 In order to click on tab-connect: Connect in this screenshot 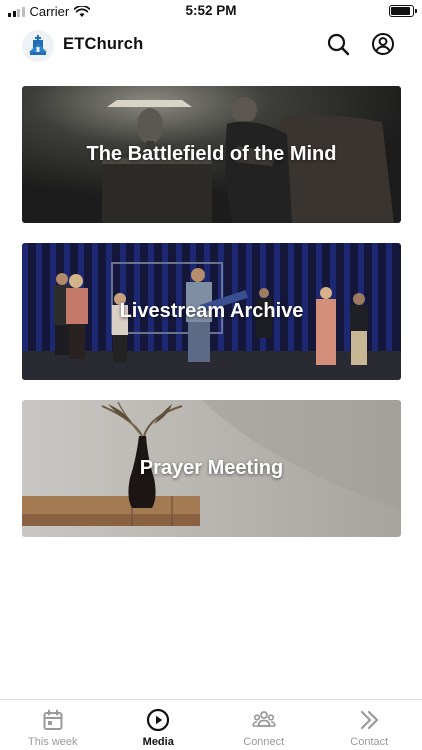, I will do `click(264, 725)`.